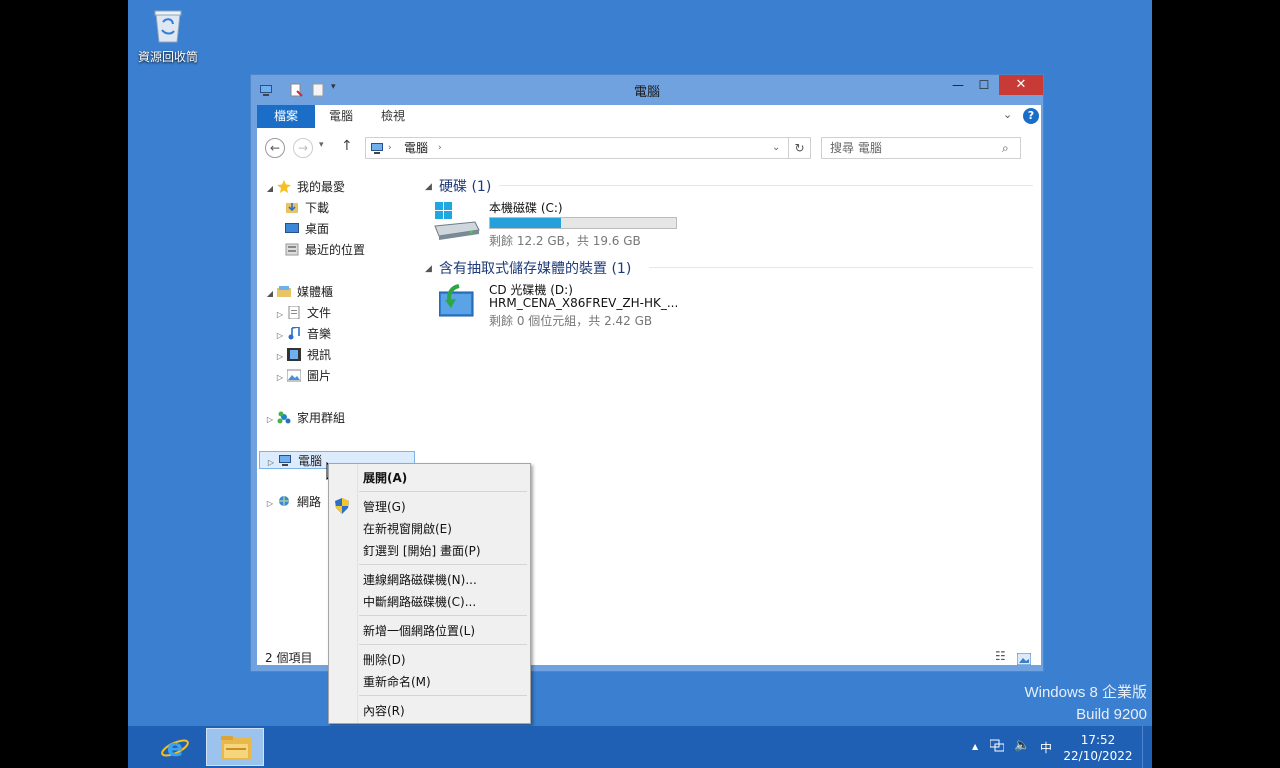 This screenshot has height=768, width=1280. I want to click on recent-locations-icon: ▾, so click(321, 145).